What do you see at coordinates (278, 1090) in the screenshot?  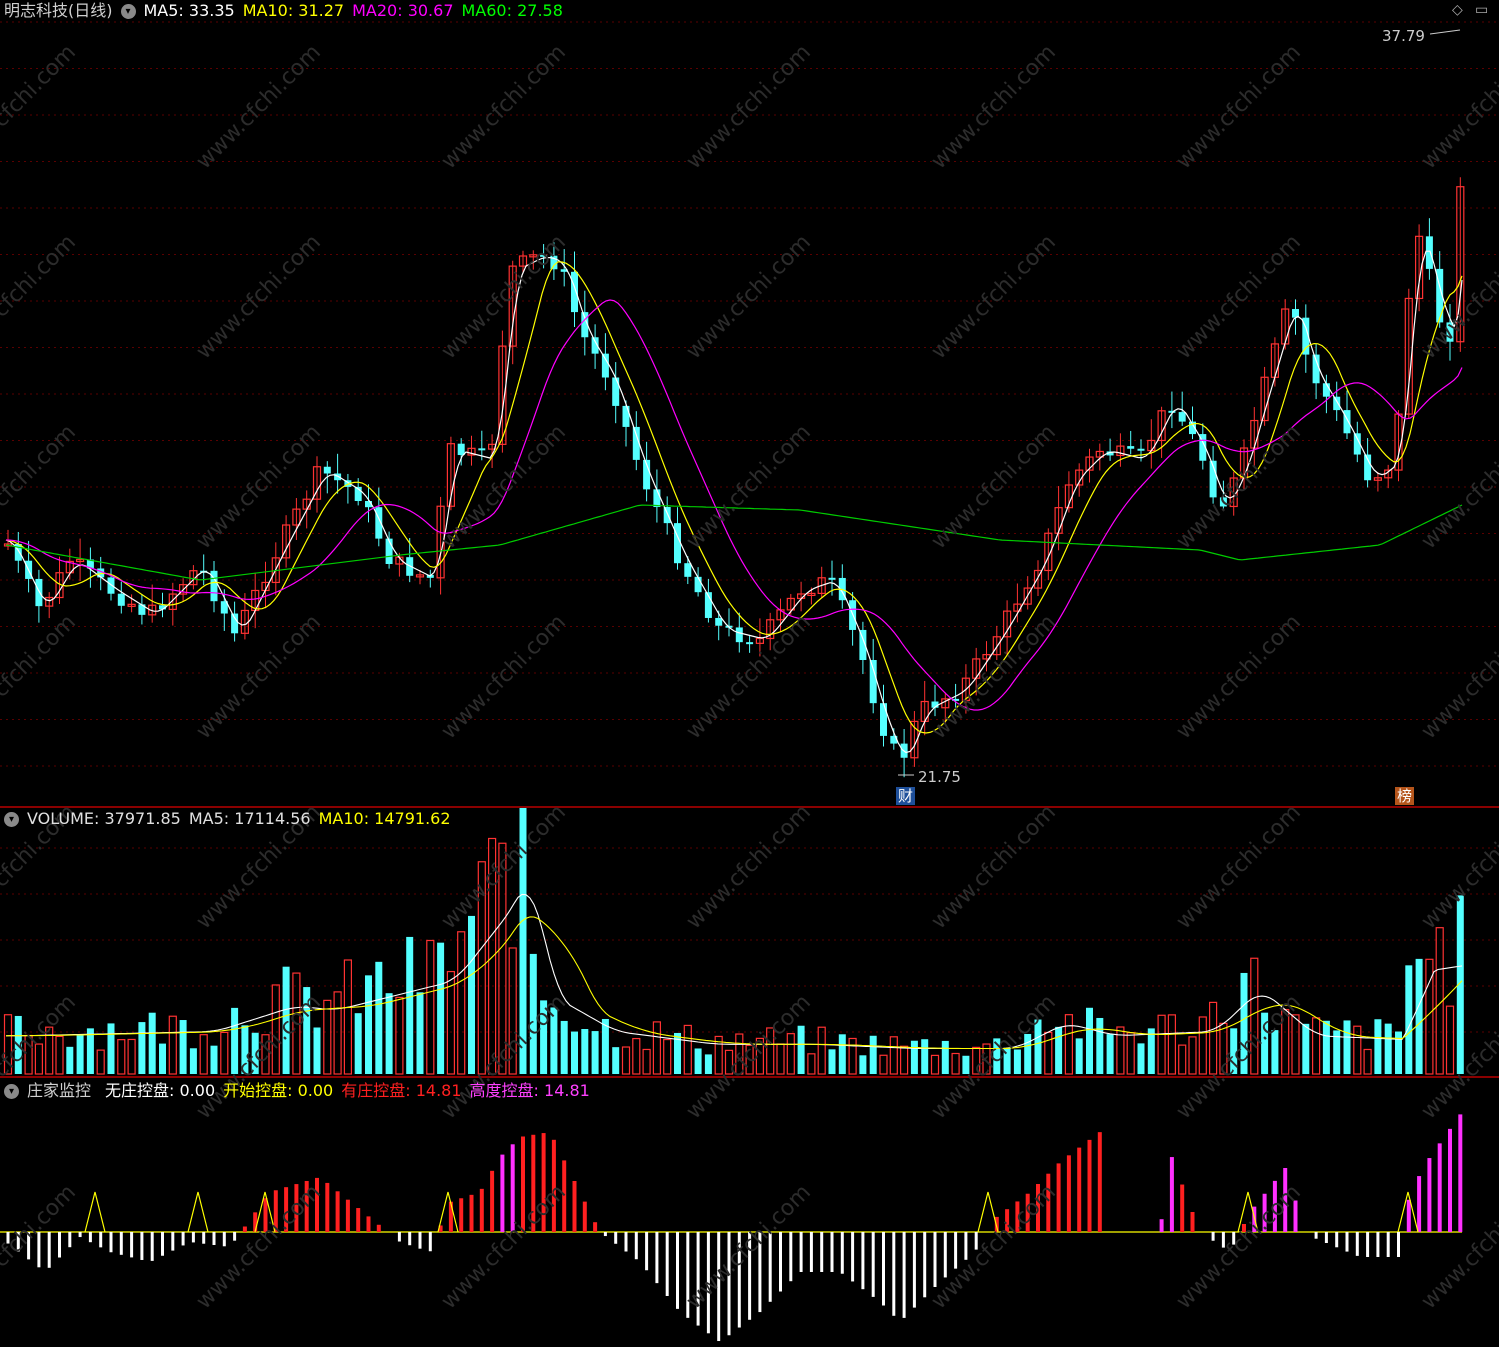 I see `start-control-legend: 开始控盘: 0.00` at bounding box center [278, 1090].